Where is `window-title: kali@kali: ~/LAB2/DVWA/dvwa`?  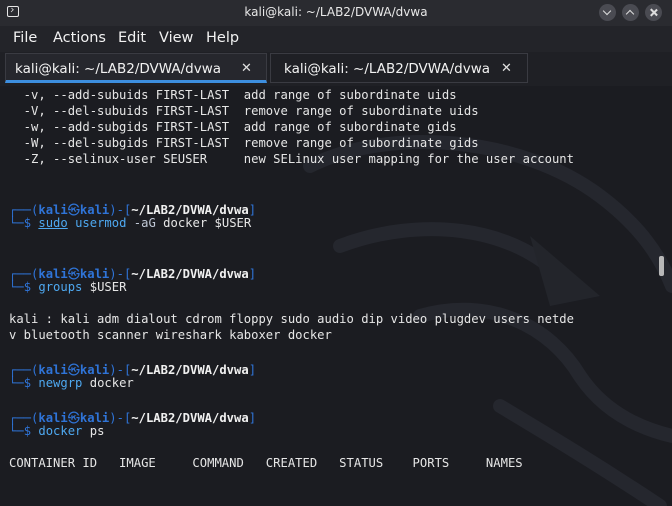
window-title: kali@kali: ~/LAB2/DVWA/dvwa is located at coordinates (336, 12).